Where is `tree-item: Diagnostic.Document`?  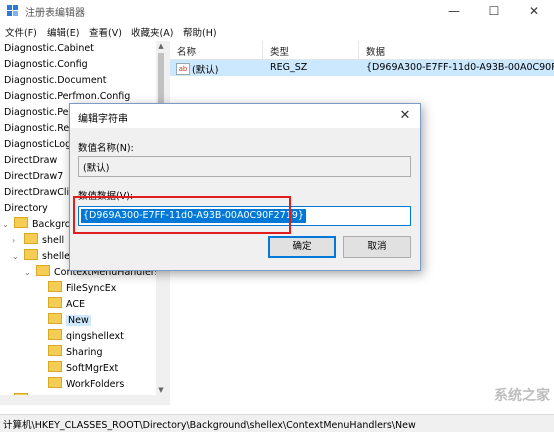
tree-item: Diagnostic.Document is located at coordinates (55, 81).